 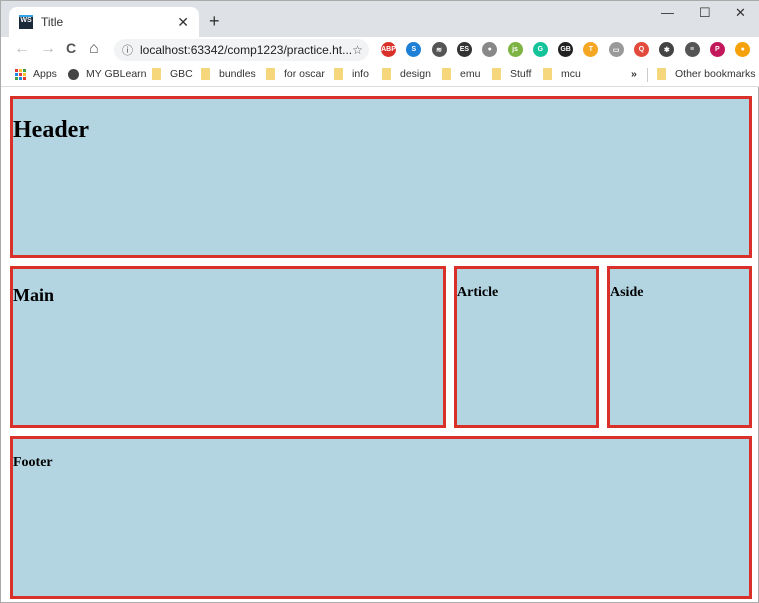 I want to click on bookmark-my-gblearn: MY GBLearn, so click(x=107, y=74).